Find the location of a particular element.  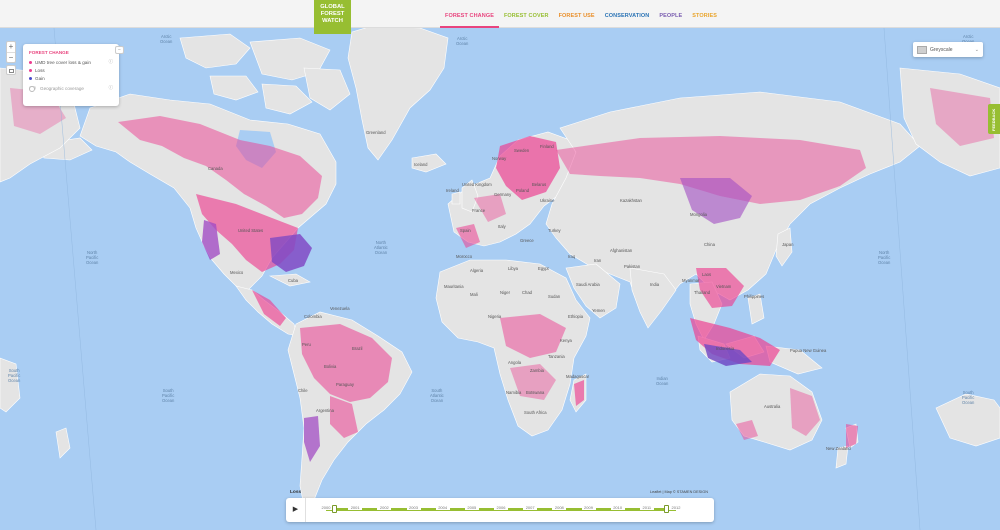

logo-line: WATCH is located at coordinates (332, 21).